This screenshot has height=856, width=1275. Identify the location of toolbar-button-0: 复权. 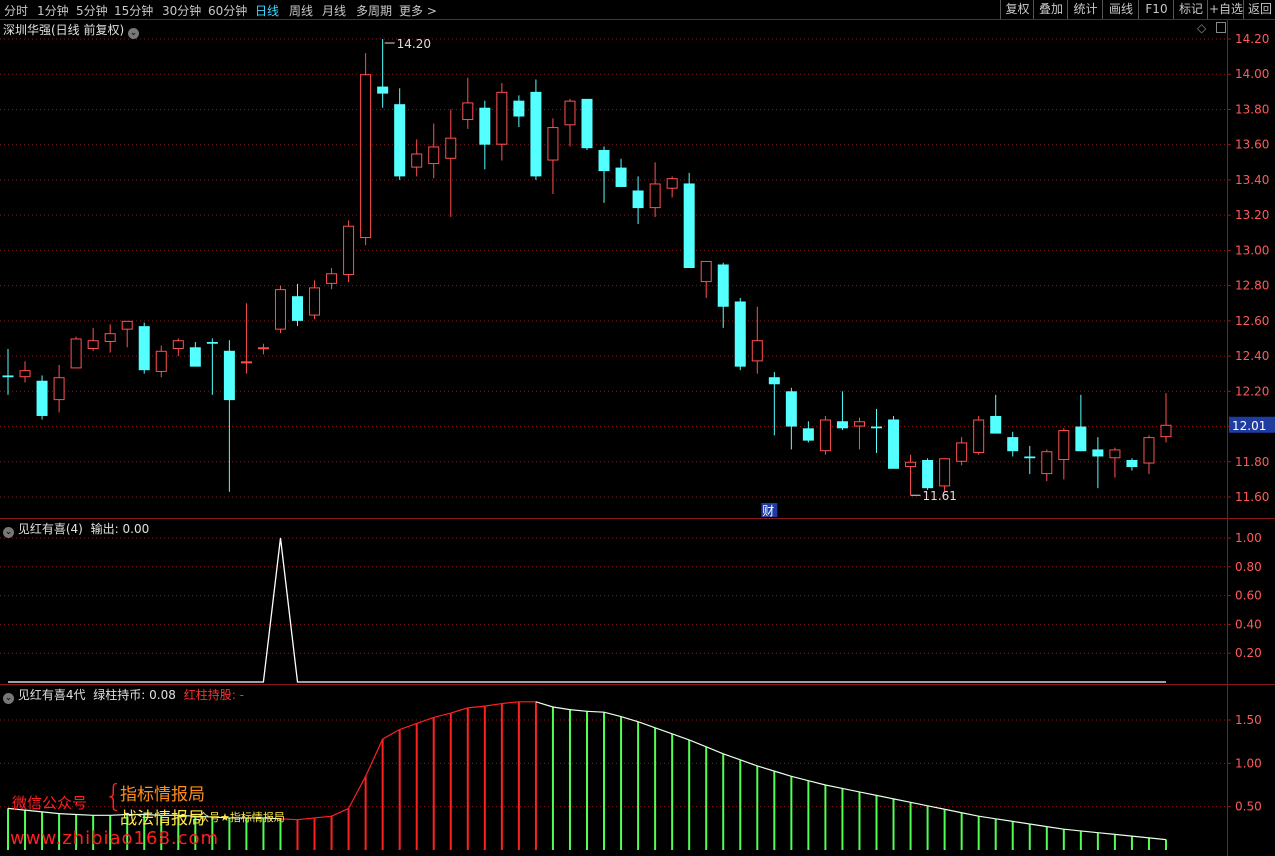
(1017, 9).